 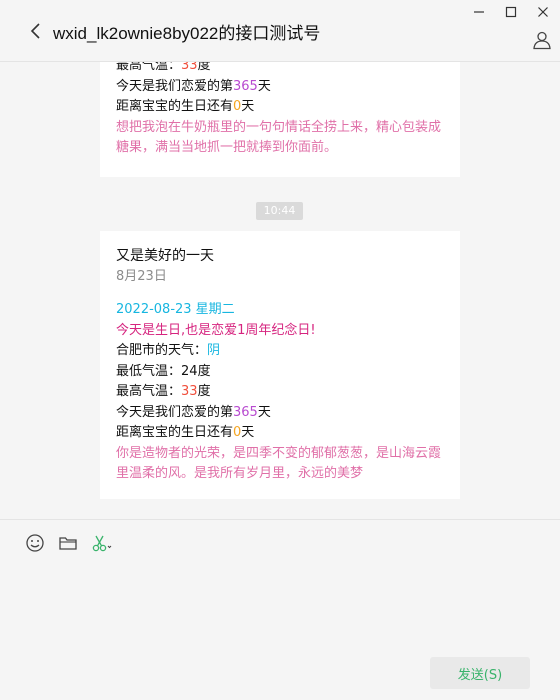 I want to click on scissors-icon, so click(x=102, y=543).